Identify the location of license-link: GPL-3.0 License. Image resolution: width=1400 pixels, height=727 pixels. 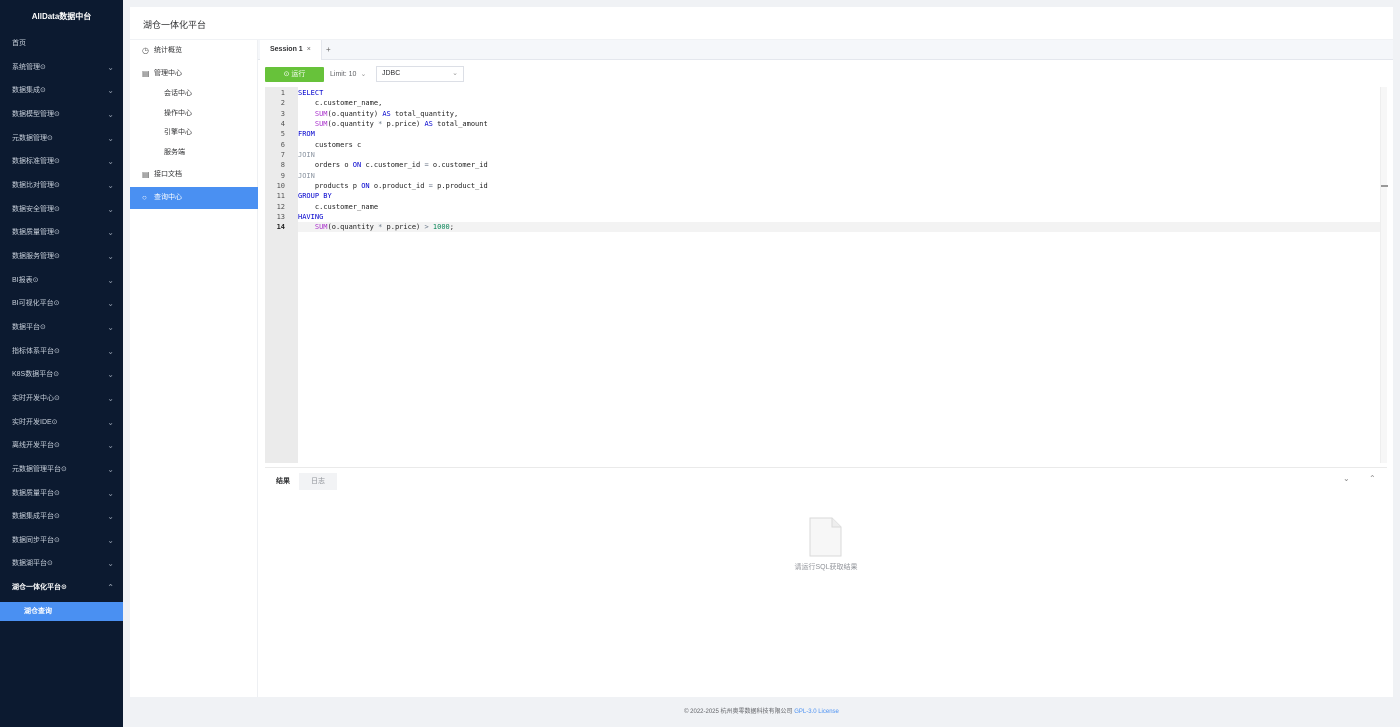
(816, 712).